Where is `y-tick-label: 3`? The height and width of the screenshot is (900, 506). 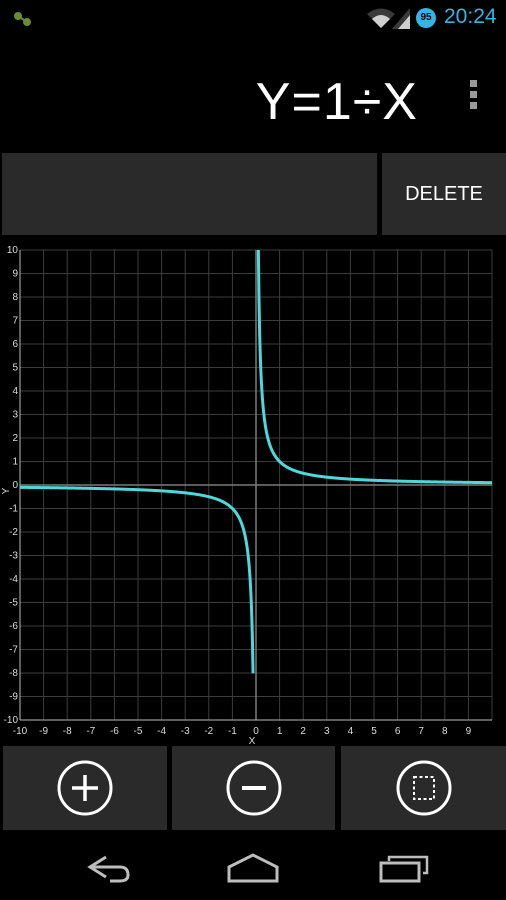
y-tick-label: 3 is located at coordinates (15, 415).